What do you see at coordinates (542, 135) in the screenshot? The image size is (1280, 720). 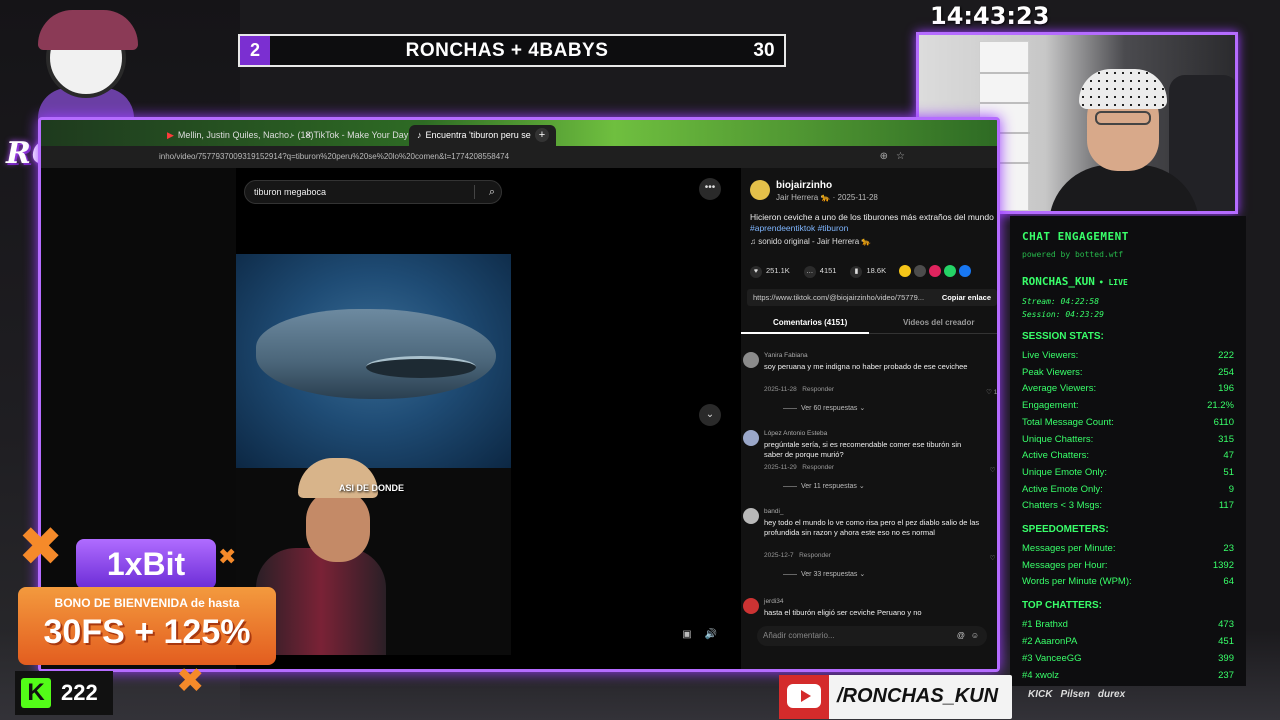 I see `new-tab-button: +` at bounding box center [542, 135].